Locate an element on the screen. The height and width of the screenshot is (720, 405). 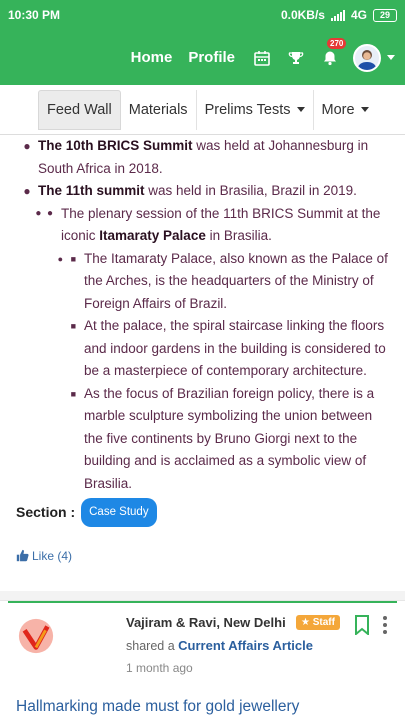
status-time: 10:30 PM is located at coordinates (34, 15).